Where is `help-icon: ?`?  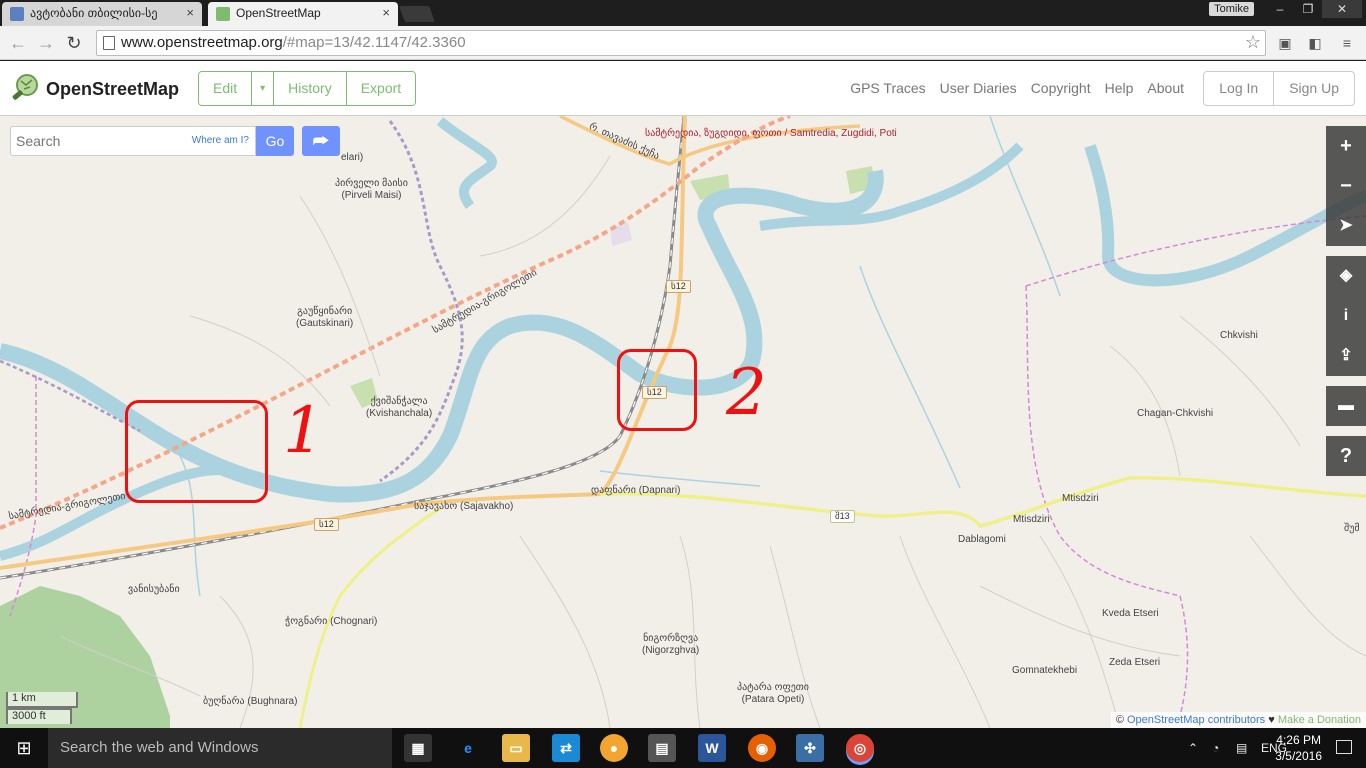 help-icon: ? is located at coordinates (1346, 456).